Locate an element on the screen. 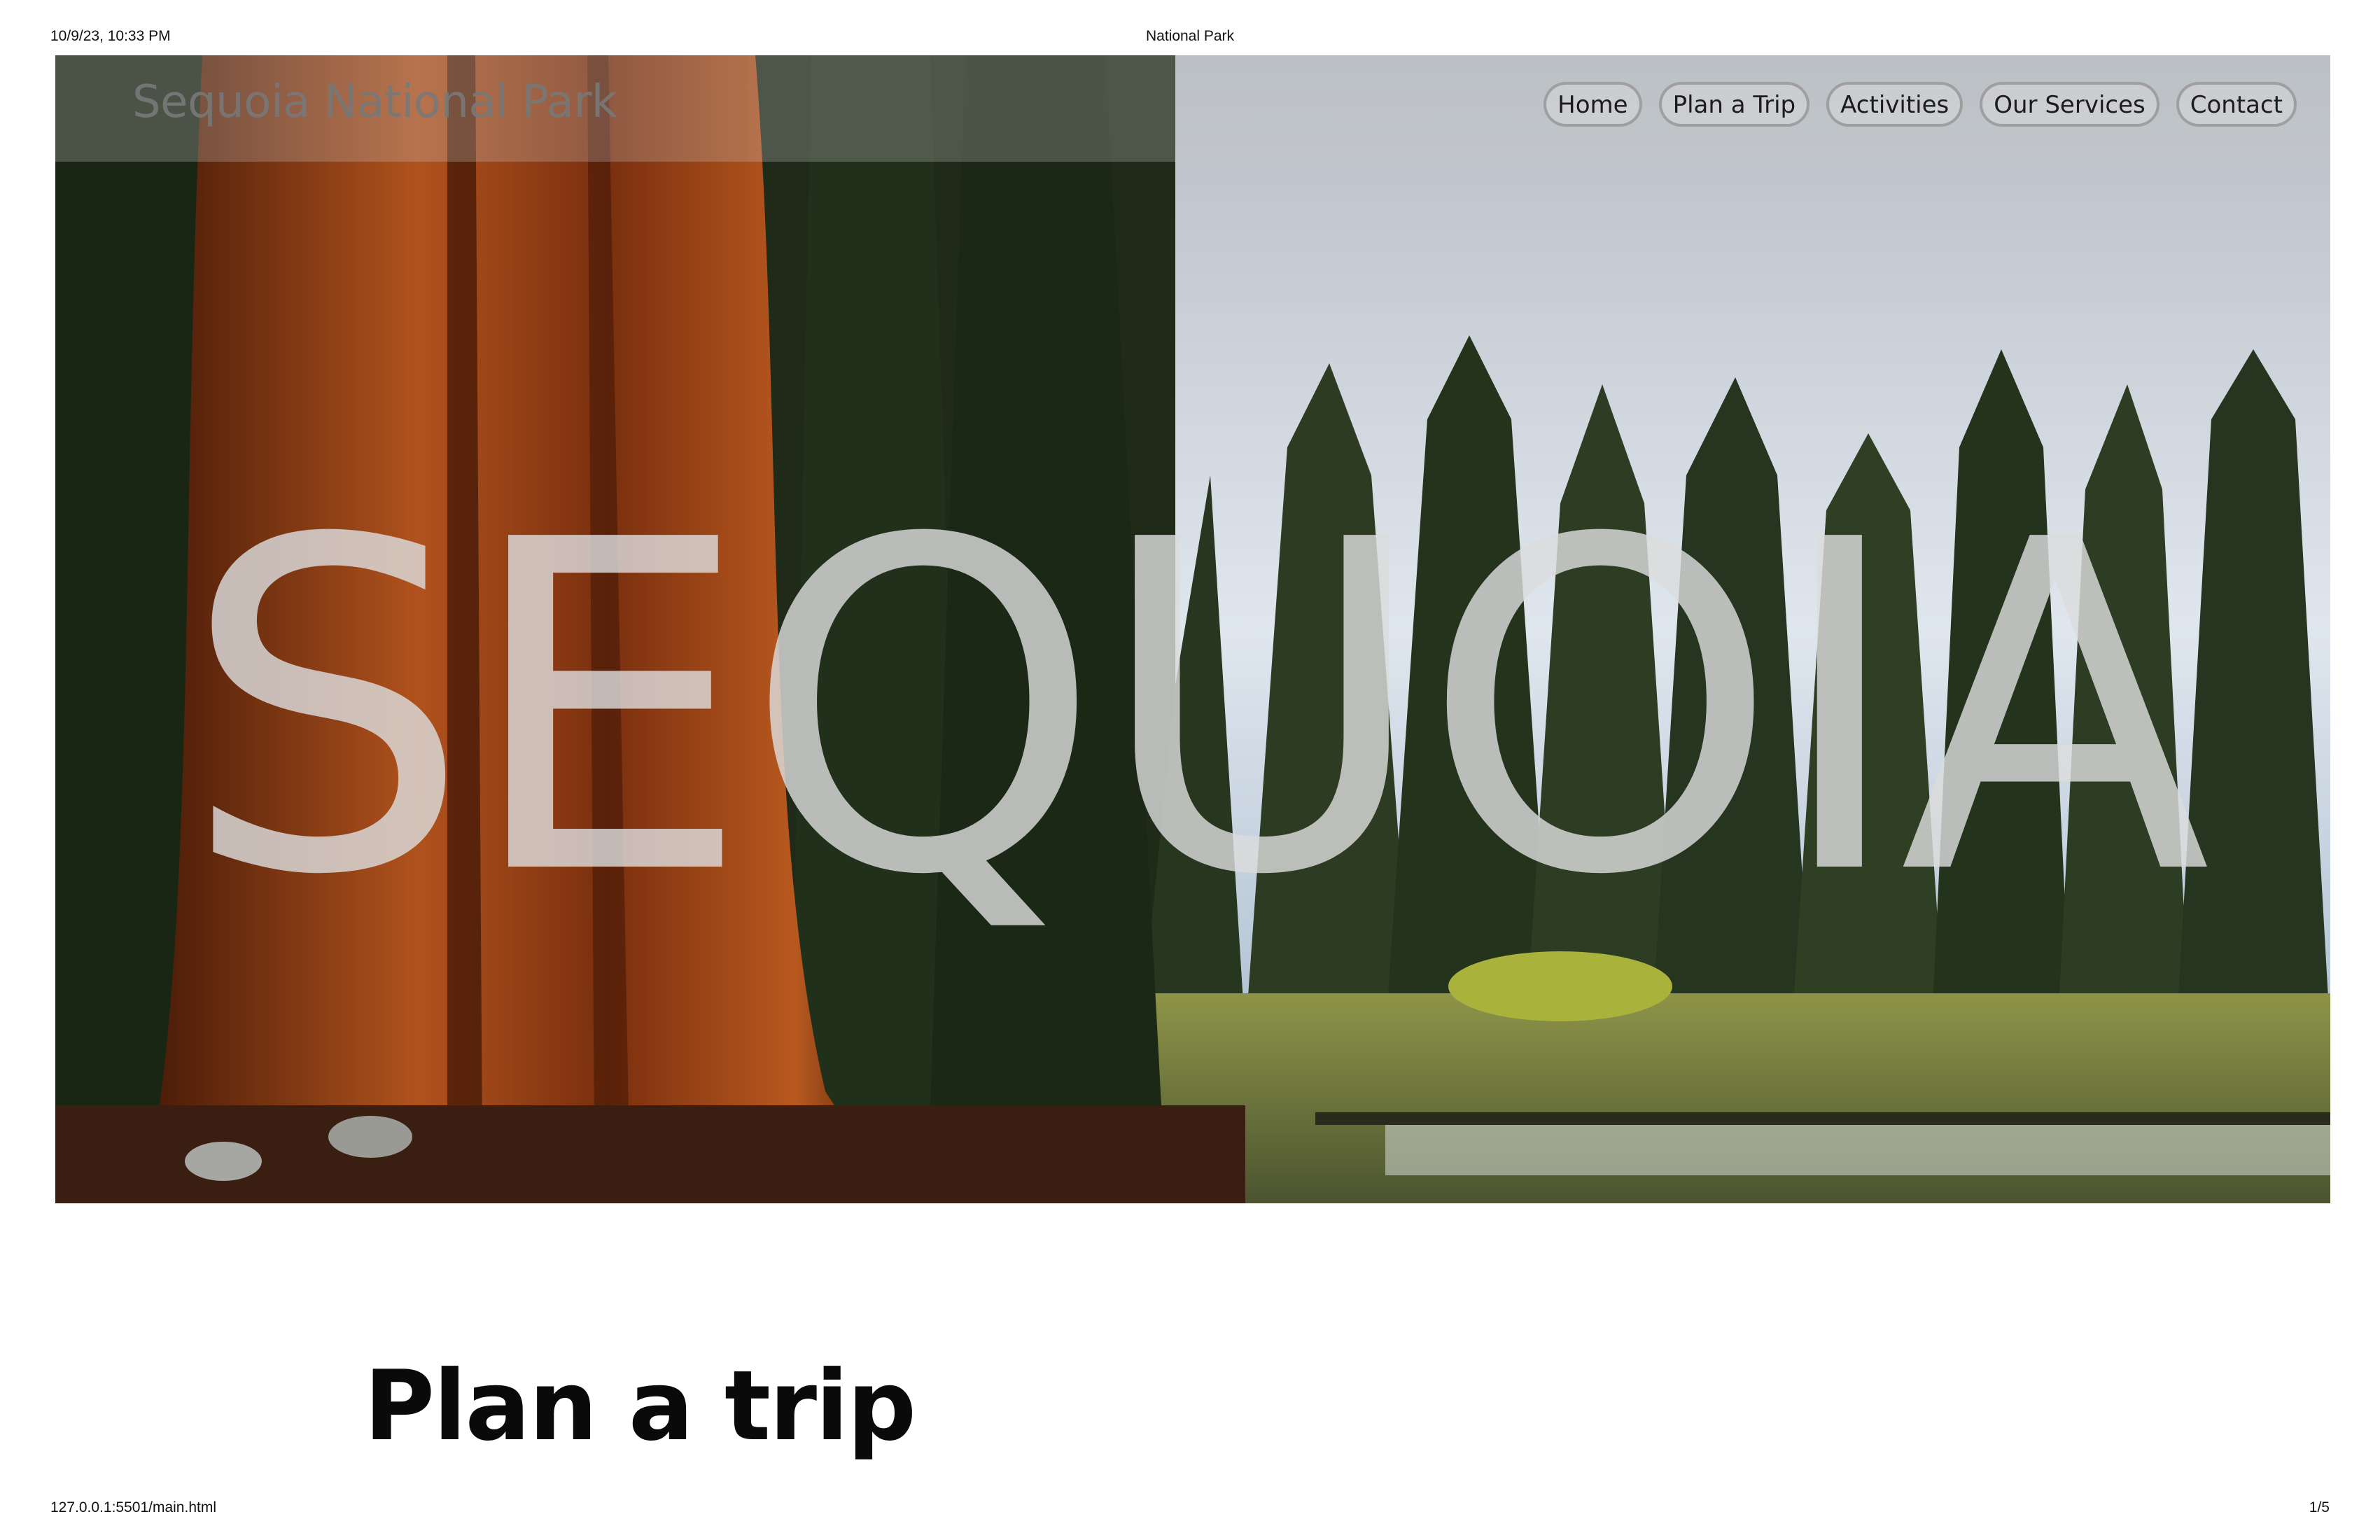 The height and width of the screenshot is (1540, 2380). print-url: 127.0.0.1:5501/main.html is located at coordinates (133, 1507).